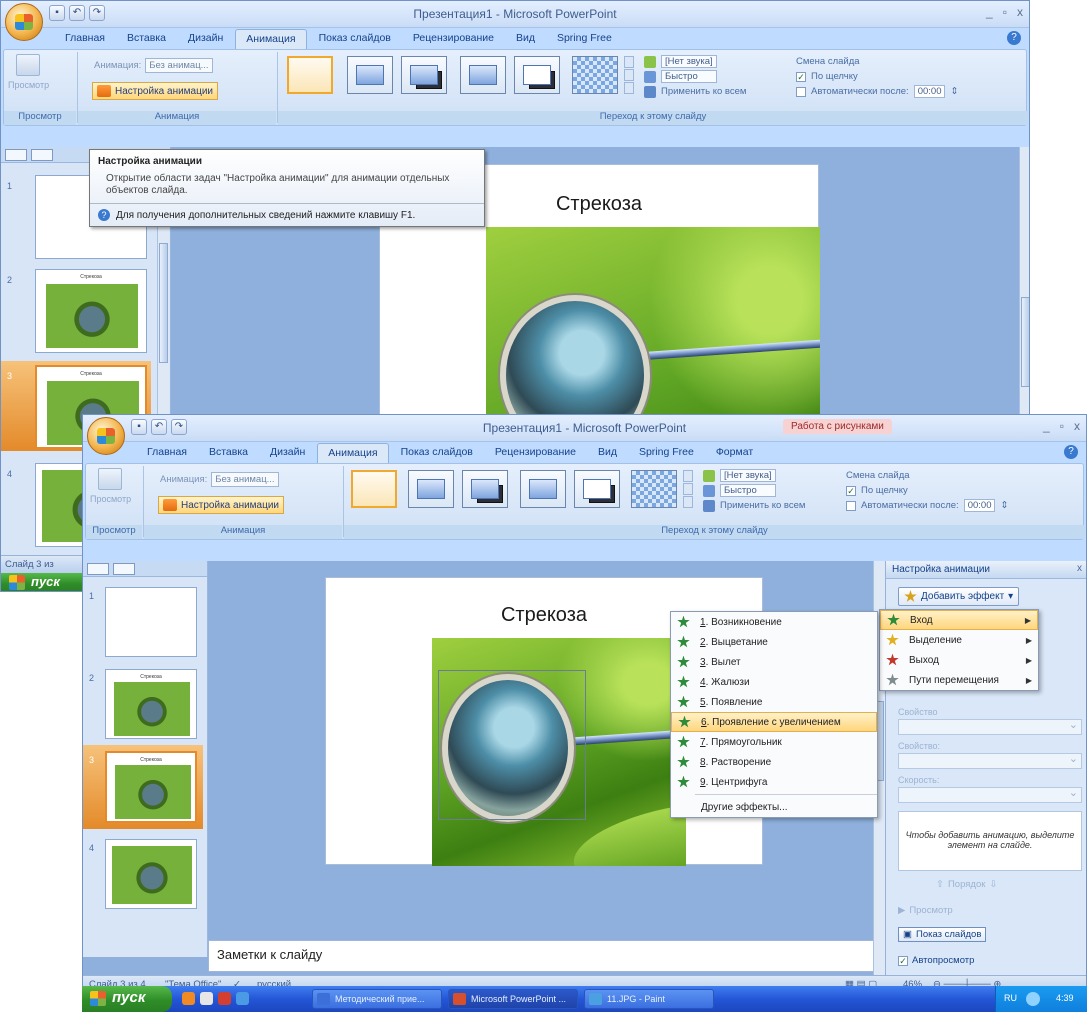  Describe the element at coordinates (801, 91) in the screenshot. I see `auto-after-checkbox` at that location.